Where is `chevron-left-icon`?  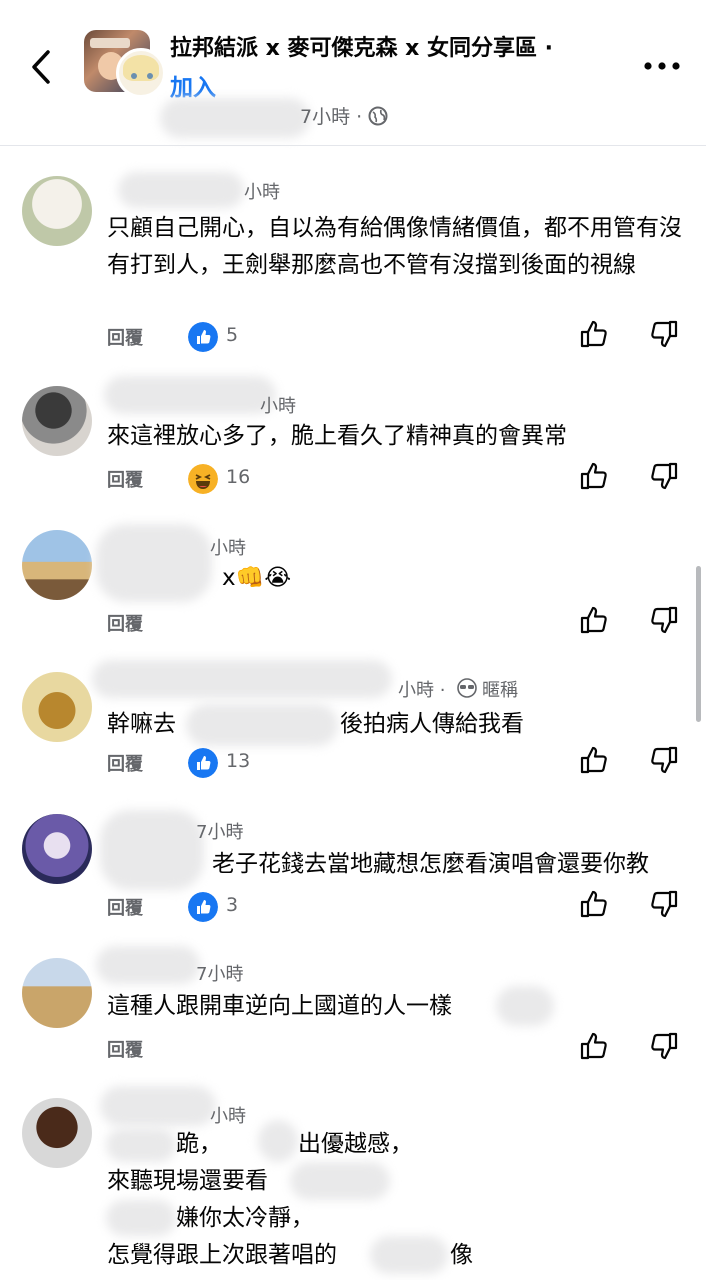 chevron-left-icon is located at coordinates (41, 67).